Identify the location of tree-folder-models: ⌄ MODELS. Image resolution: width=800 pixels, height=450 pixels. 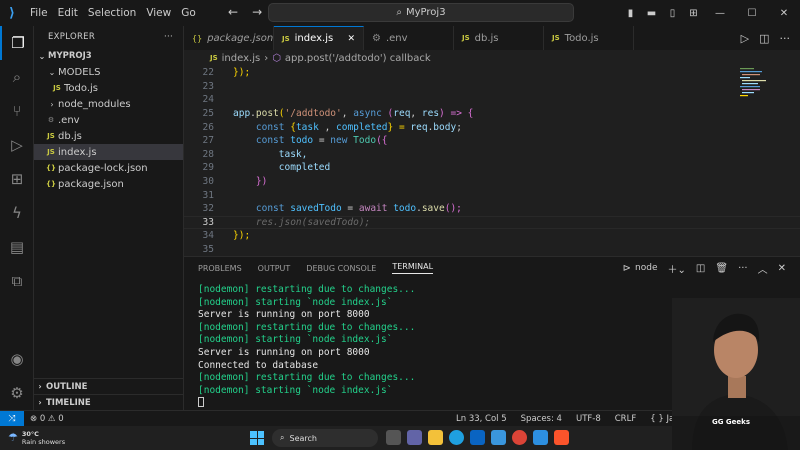
(108, 72).